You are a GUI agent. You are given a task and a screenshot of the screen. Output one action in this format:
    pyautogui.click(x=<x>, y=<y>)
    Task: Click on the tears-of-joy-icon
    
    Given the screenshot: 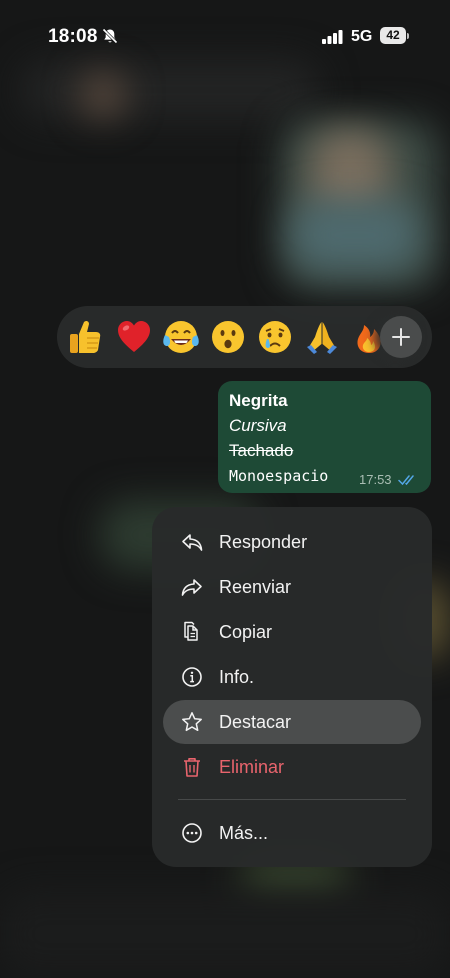 What is the action you would take?
    pyautogui.click(x=181, y=337)
    